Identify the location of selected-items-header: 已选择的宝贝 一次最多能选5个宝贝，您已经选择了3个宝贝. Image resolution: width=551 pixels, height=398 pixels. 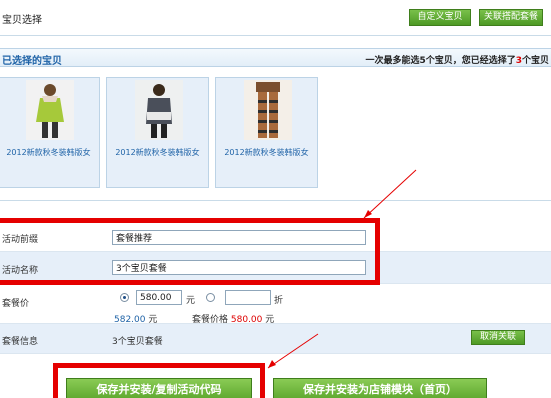
(275, 57).